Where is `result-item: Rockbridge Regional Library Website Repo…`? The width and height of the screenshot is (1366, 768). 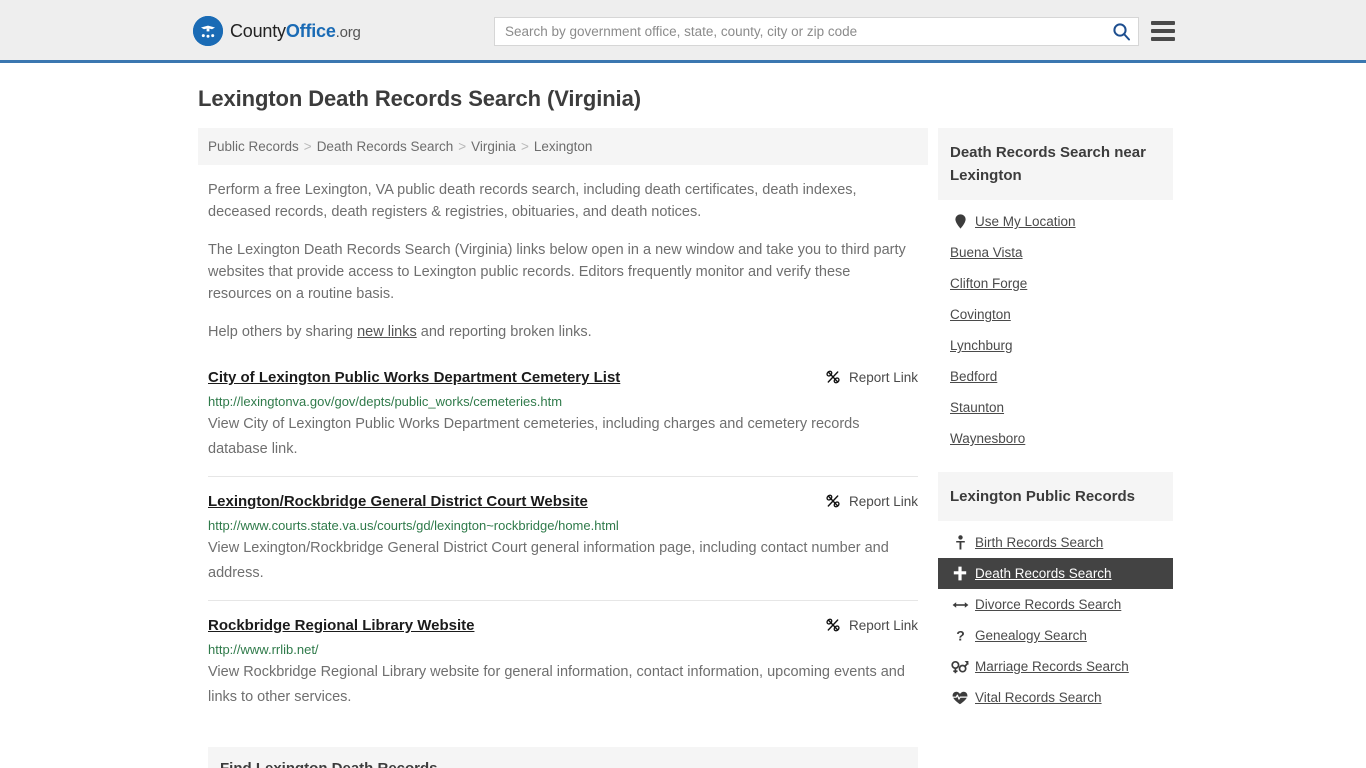
result-item: Rockbridge Regional Library Website Repo… is located at coordinates (563, 662).